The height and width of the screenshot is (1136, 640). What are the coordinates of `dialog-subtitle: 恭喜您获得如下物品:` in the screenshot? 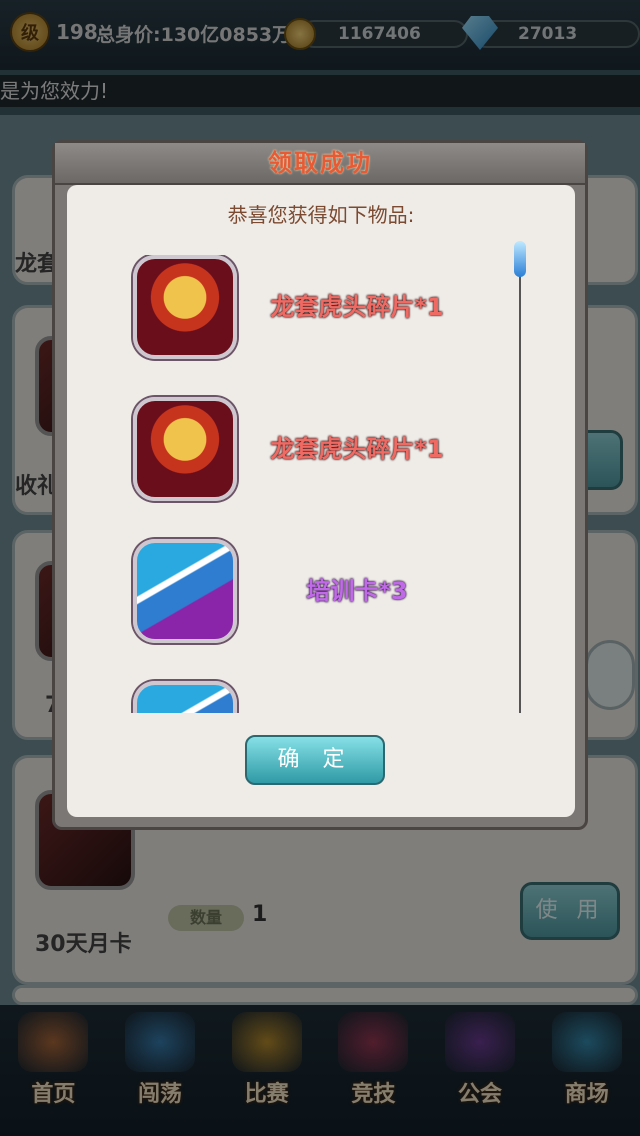 It's located at (321, 215).